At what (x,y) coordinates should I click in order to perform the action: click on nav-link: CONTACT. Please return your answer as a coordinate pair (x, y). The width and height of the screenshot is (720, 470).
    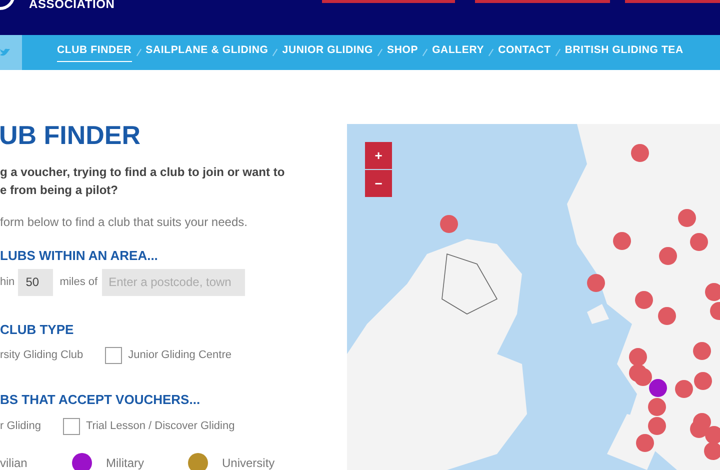
    Looking at the image, I should click on (524, 52).